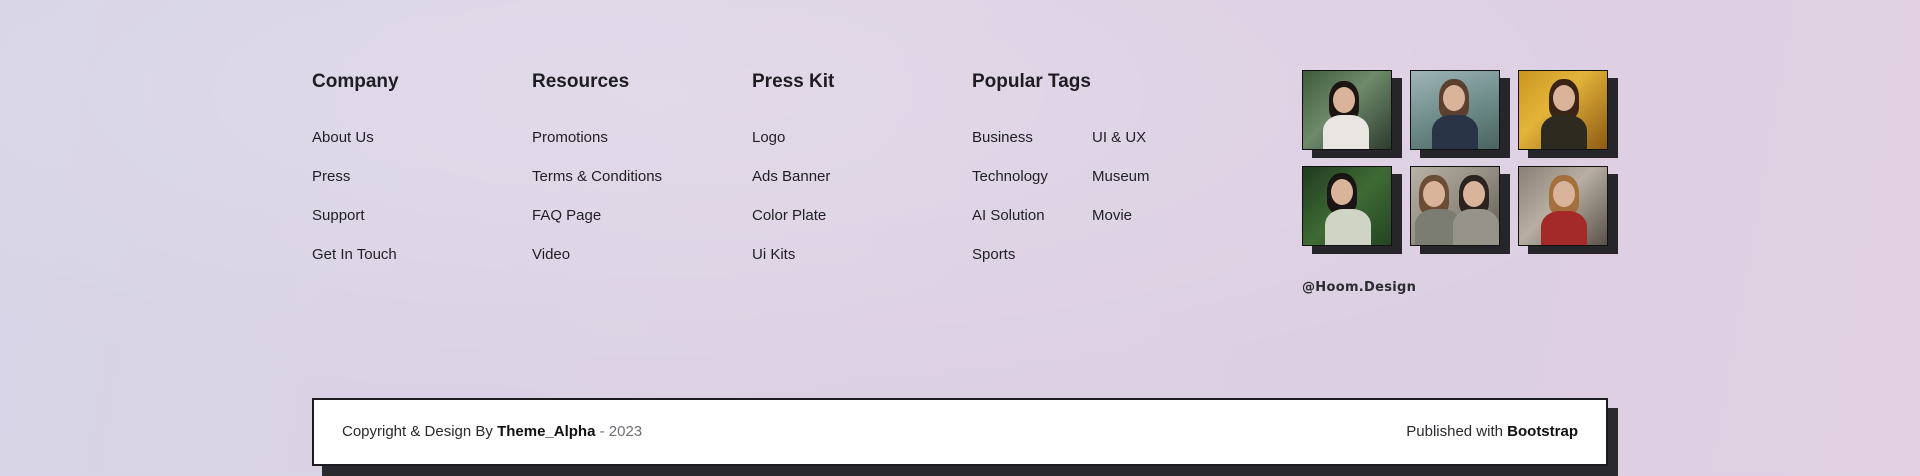  What do you see at coordinates (793, 186) in the screenshot?
I see `link-ads-banner: Ads Banner` at bounding box center [793, 186].